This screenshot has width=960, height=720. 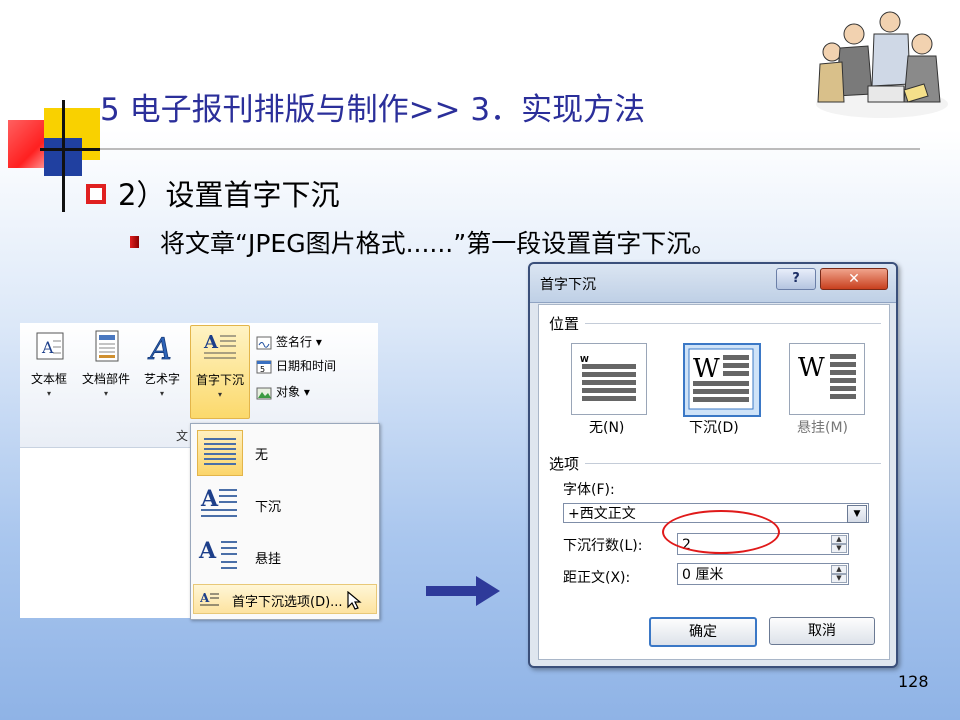 What do you see at coordinates (220, 453) in the screenshot?
I see `drop-cap-none-icon` at bounding box center [220, 453].